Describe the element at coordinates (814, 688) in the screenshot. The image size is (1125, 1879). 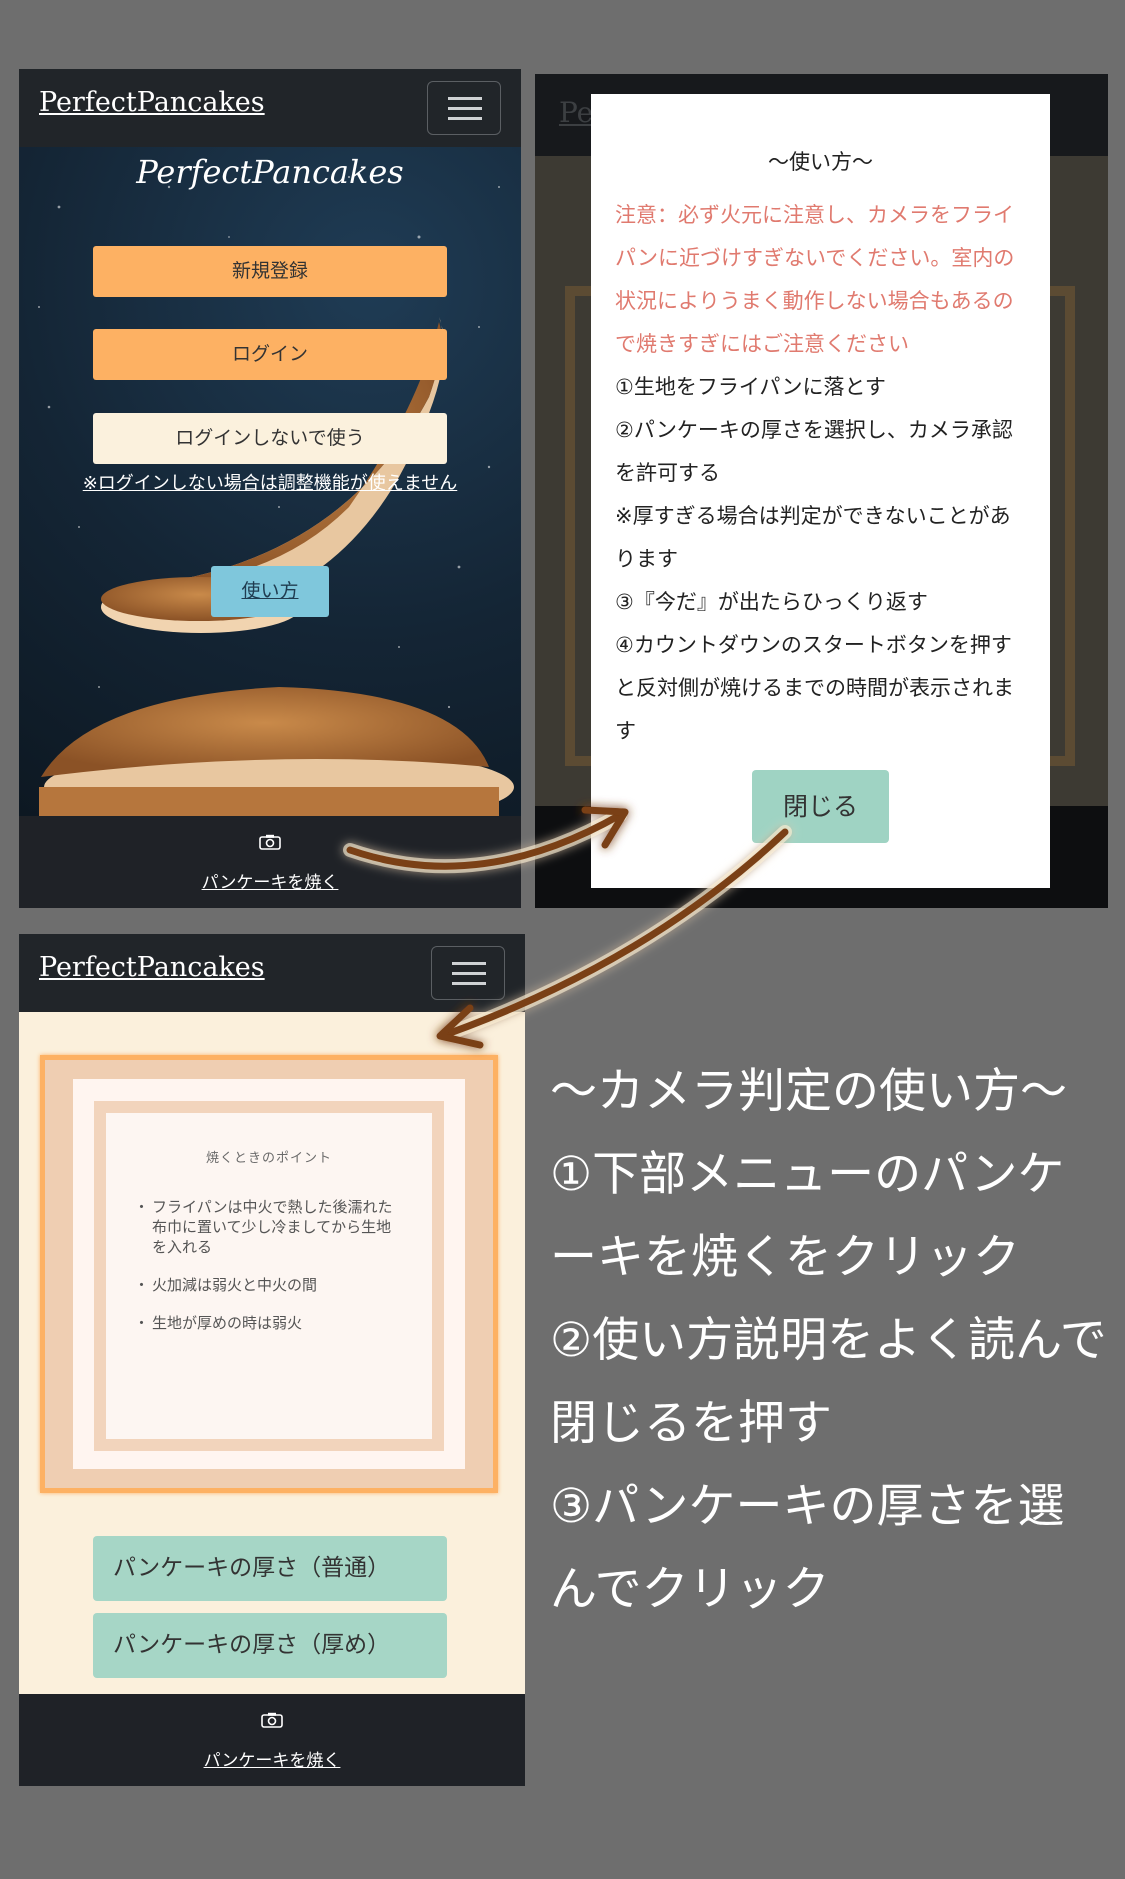
I see `step-4: ④カウントダウンのスタートボタンを押すと反対側が焼けるまでの時間が表示されます` at that location.